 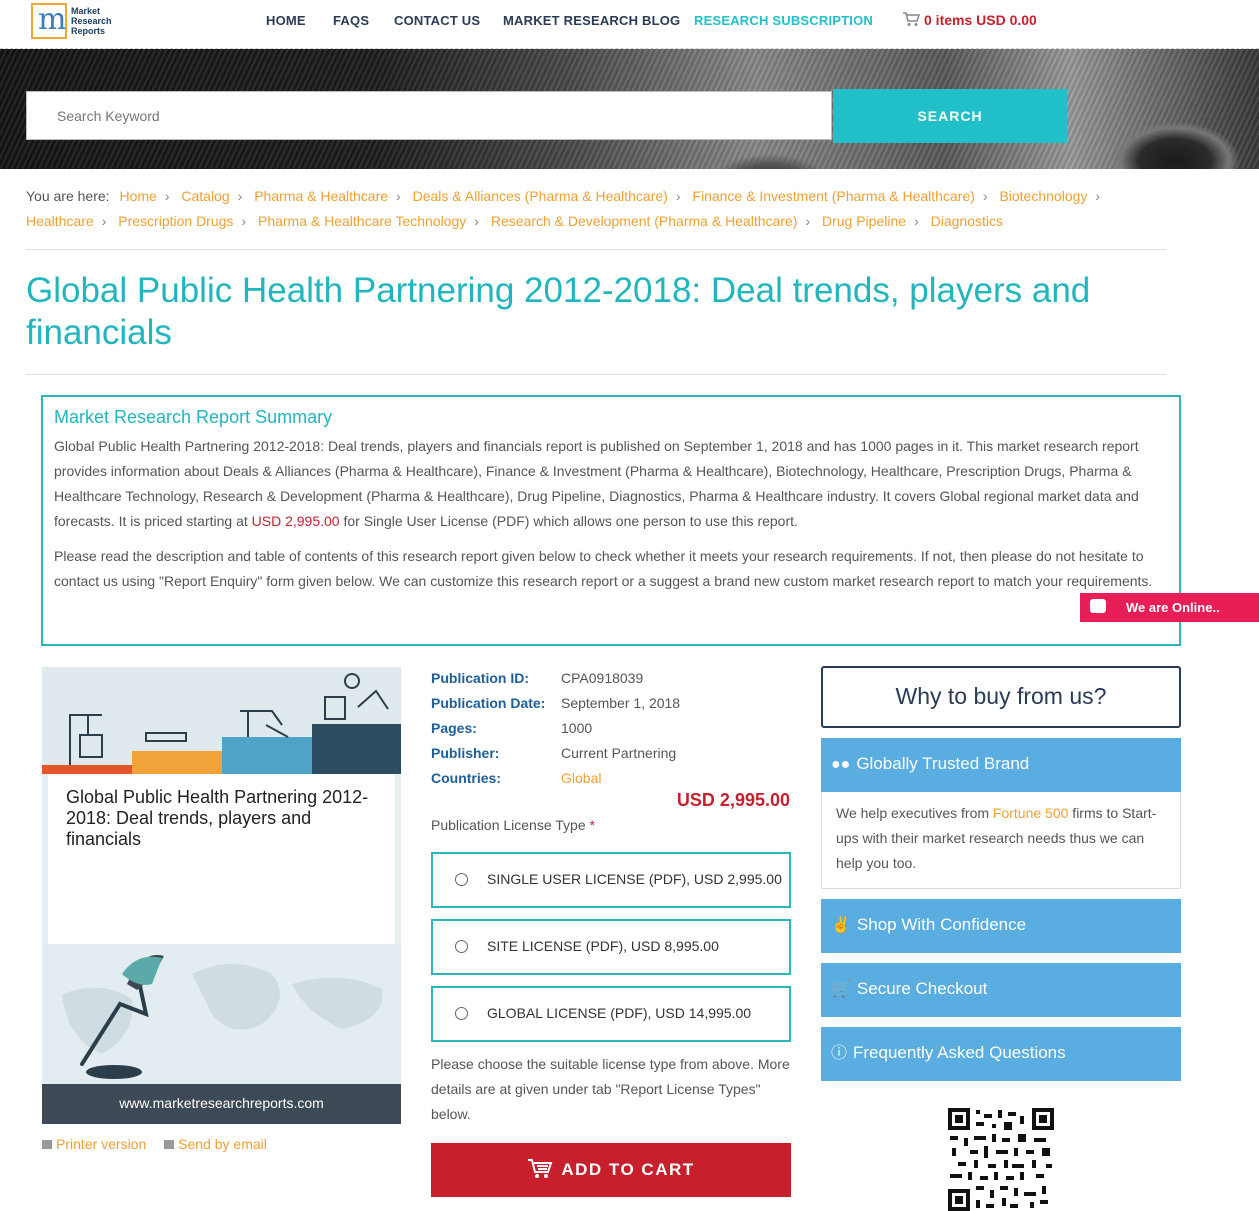 What do you see at coordinates (1001, 990) in the screenshot?
I see `panel-secure-checkout: 🛒 Secure Checkout` at bounding box center [1001, 990].